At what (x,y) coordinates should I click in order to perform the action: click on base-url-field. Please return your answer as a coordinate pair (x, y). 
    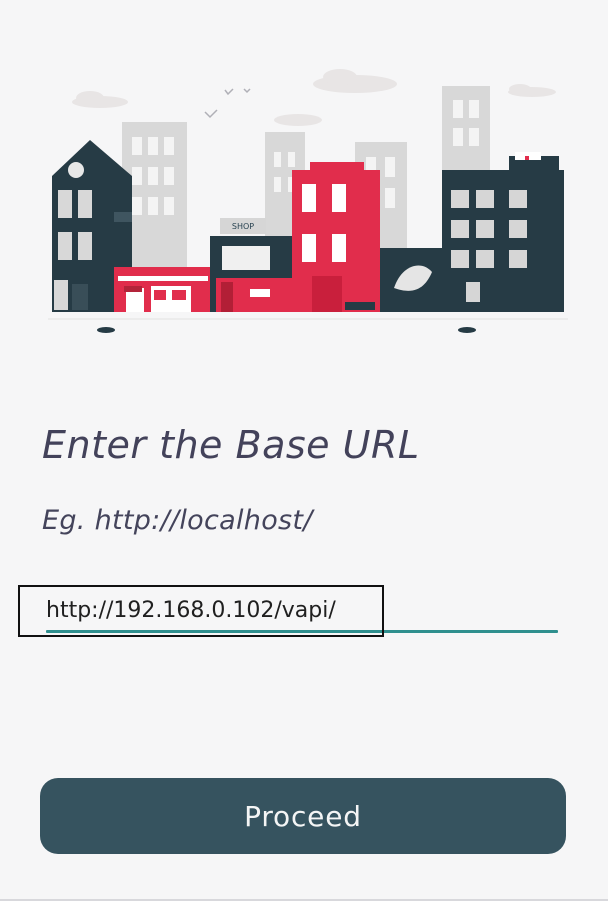
    Looking at the image, I should click on (288, 614).